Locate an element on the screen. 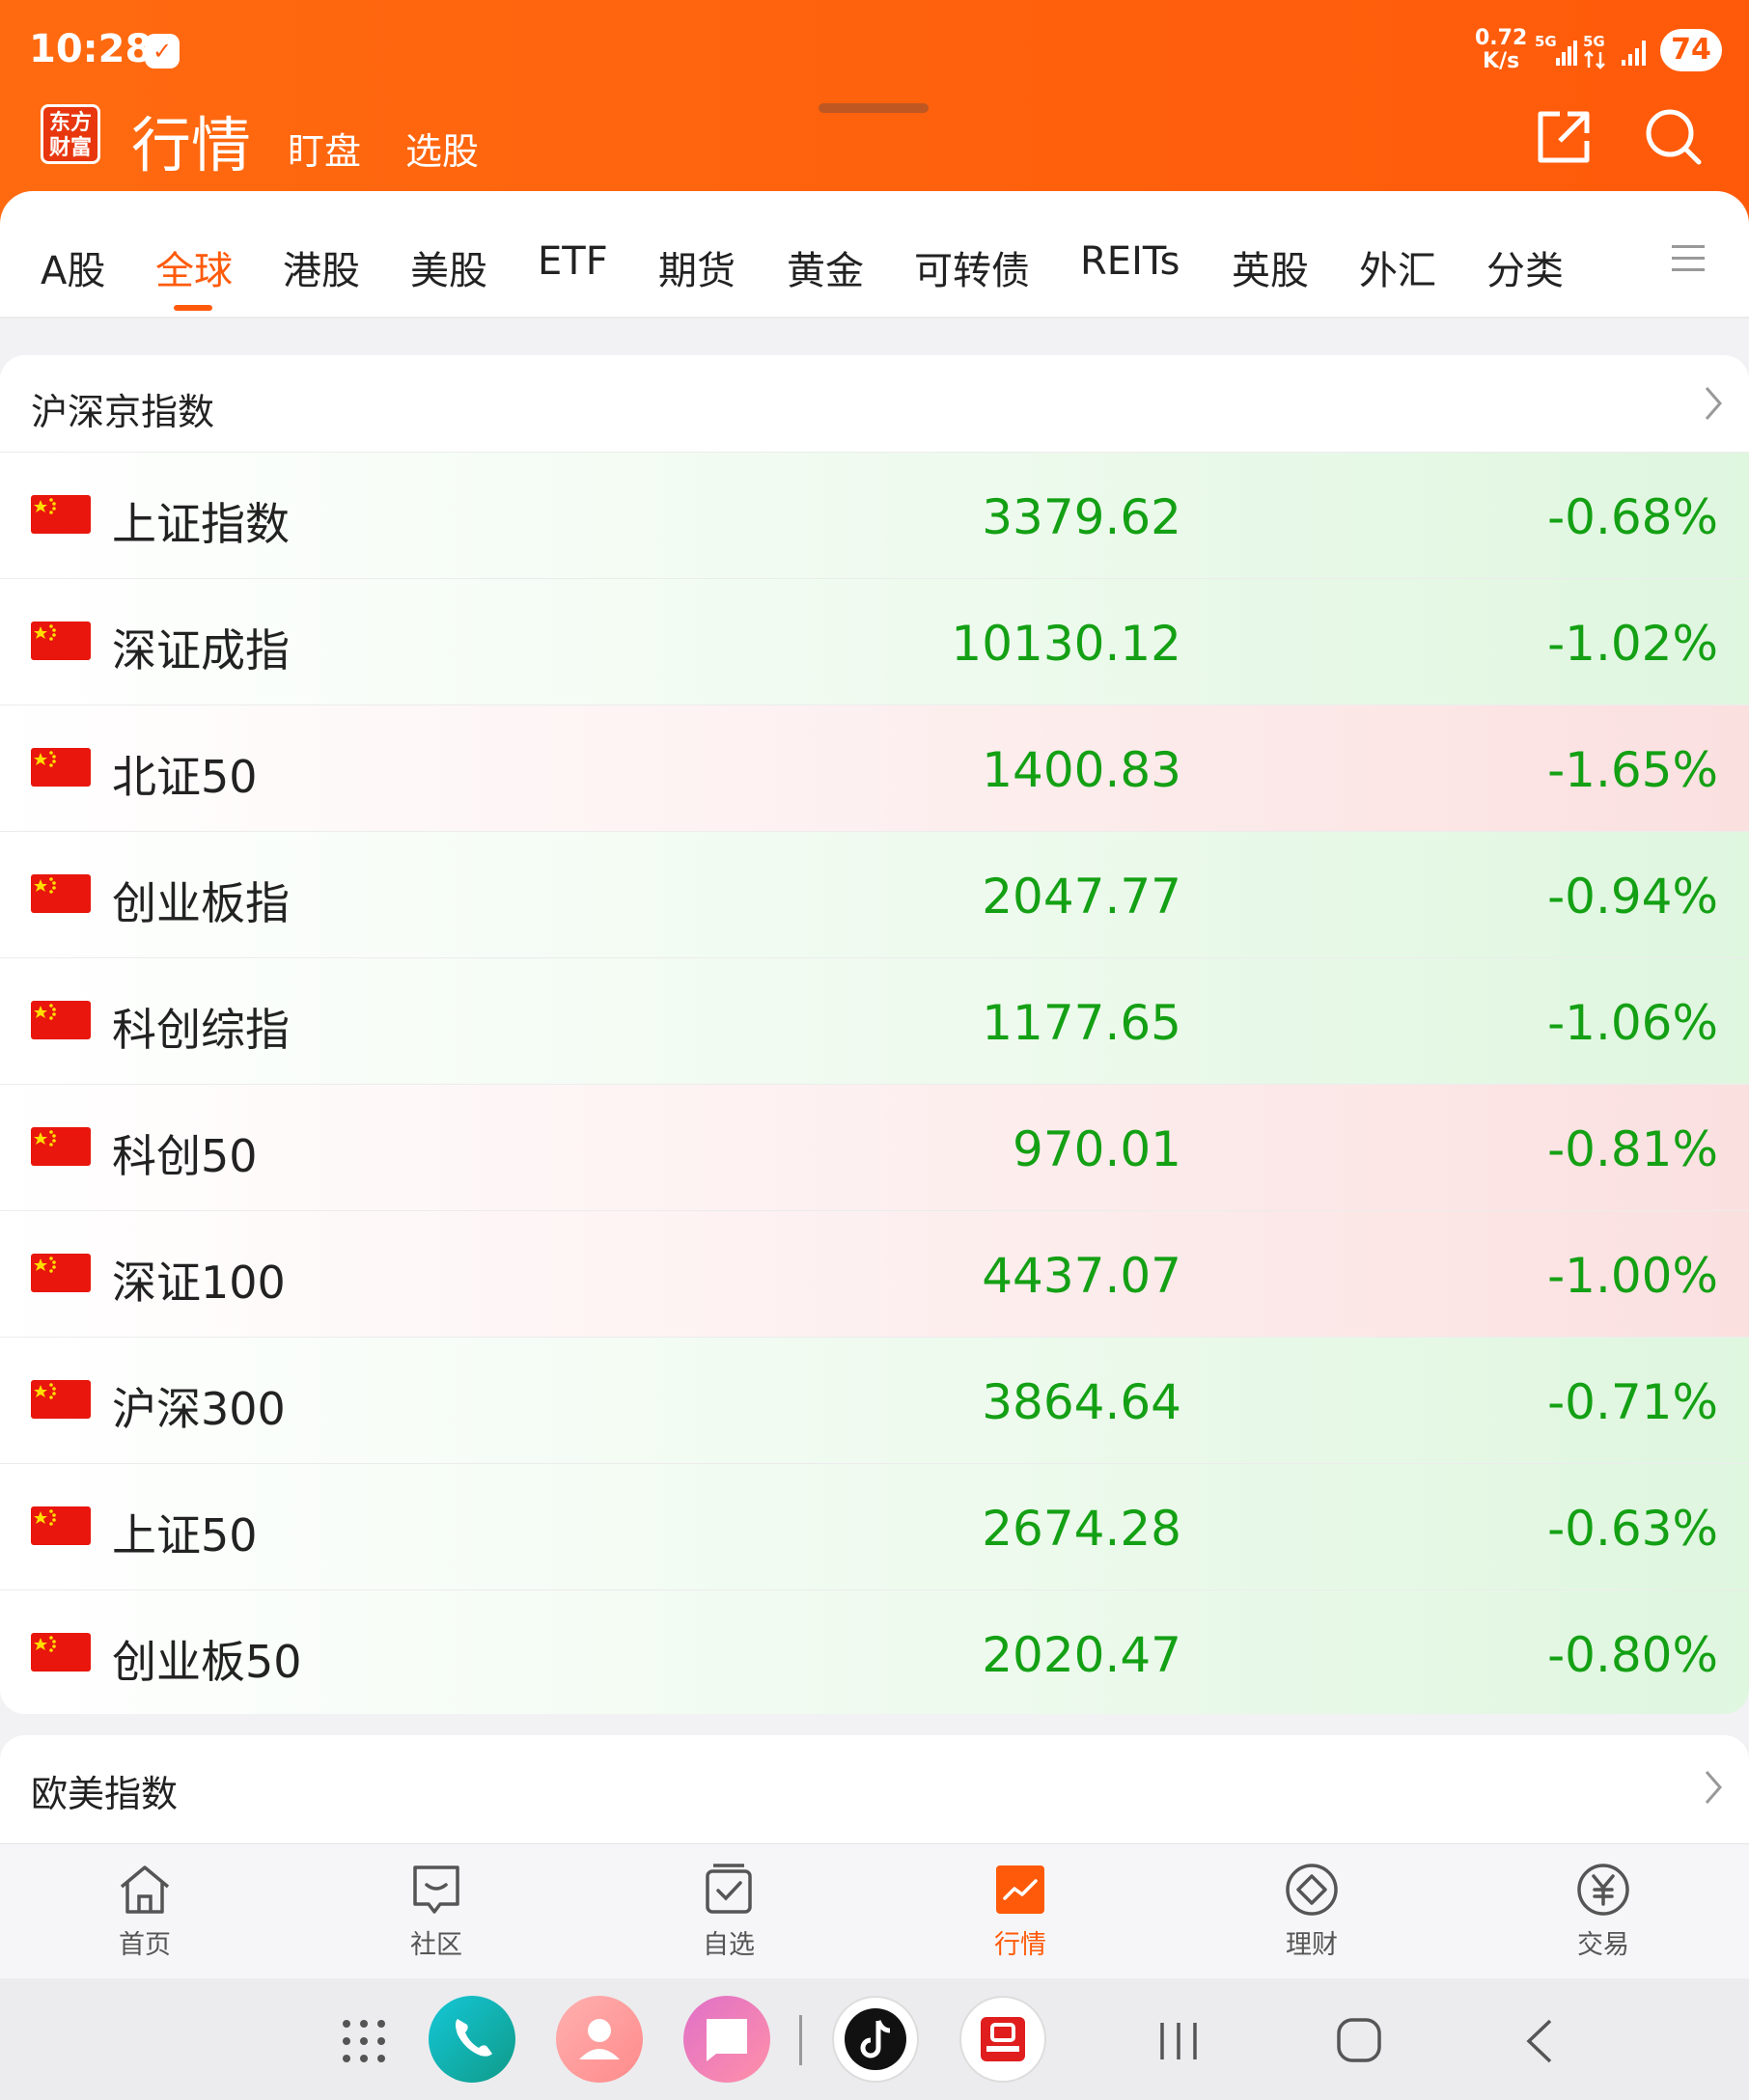 This screenshot has height=2100, width=1749. tiktok-icon is located at coordinates (875, 2039).